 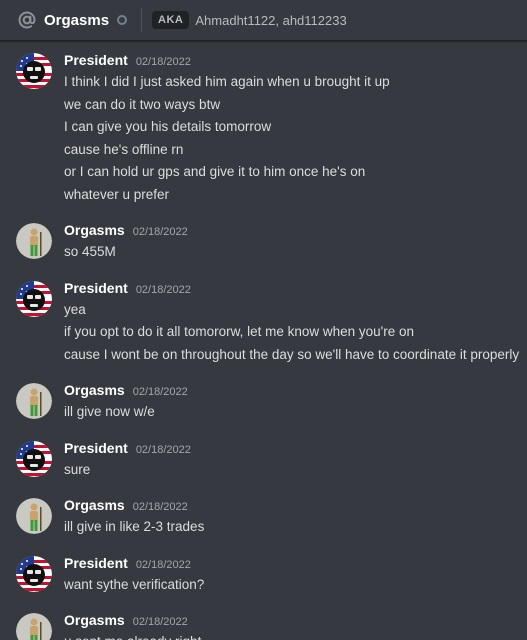 What do you see at coordinates (27, 20) in the screenshot?
I see `at-sign-icon` at bounding box center [27, 20].